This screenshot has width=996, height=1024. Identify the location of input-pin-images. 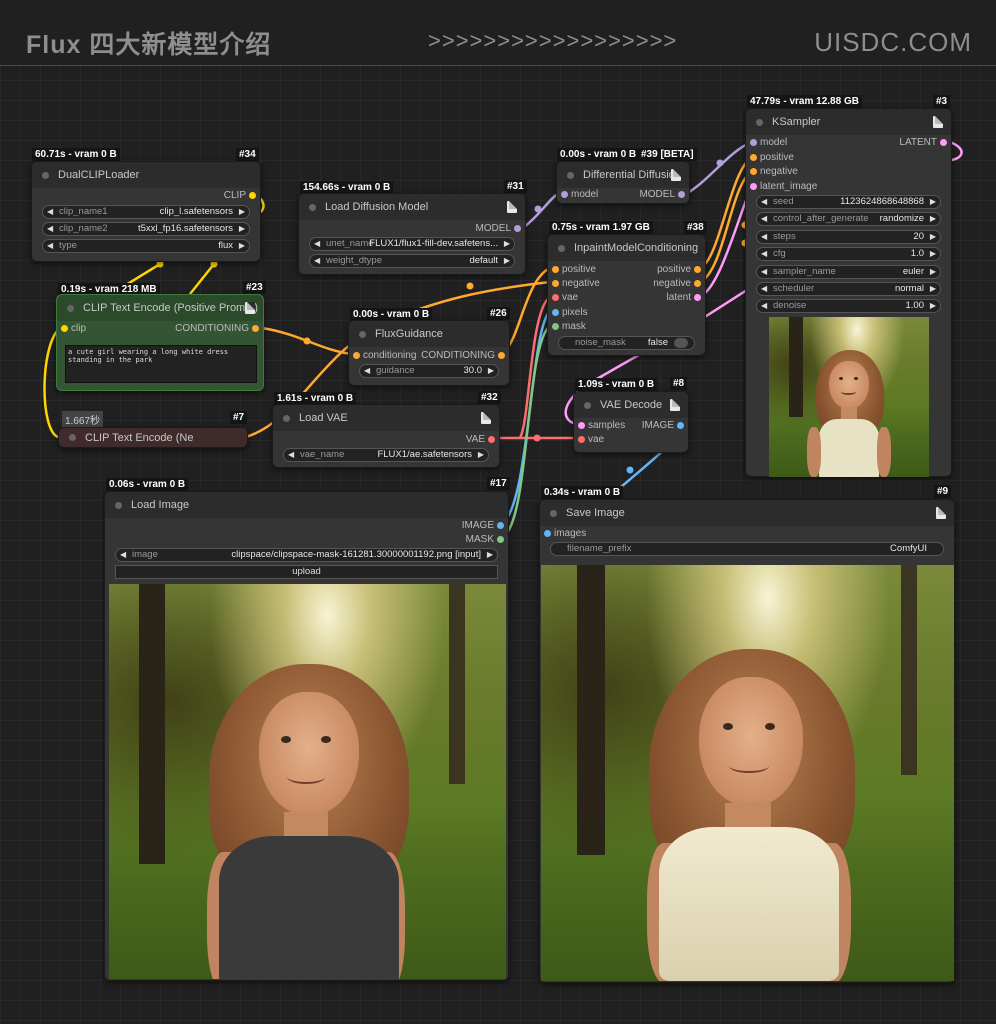
(547, 533).